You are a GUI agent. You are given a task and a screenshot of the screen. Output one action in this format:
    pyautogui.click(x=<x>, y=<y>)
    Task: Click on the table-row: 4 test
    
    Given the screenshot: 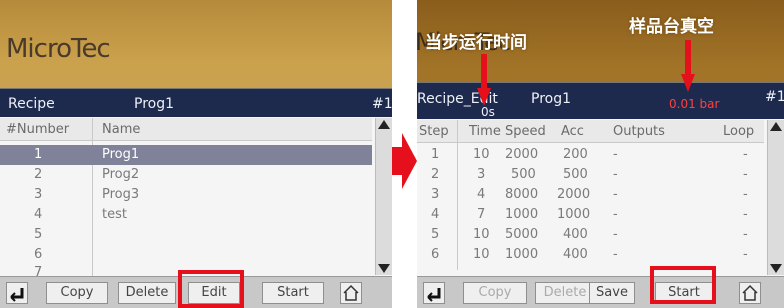 What is the action you would take?
    pyautogui.click(x=186, y=215)
    